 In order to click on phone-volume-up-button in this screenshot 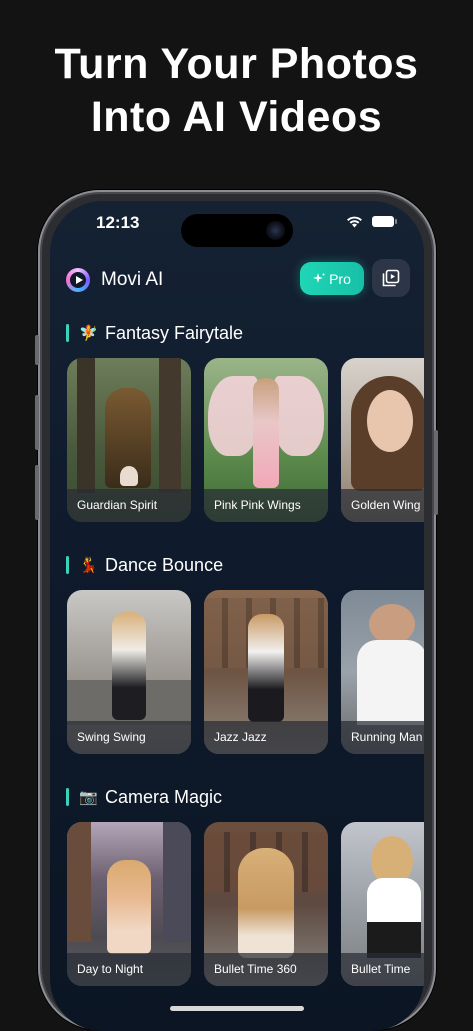, I will do `click(37, 422)`.